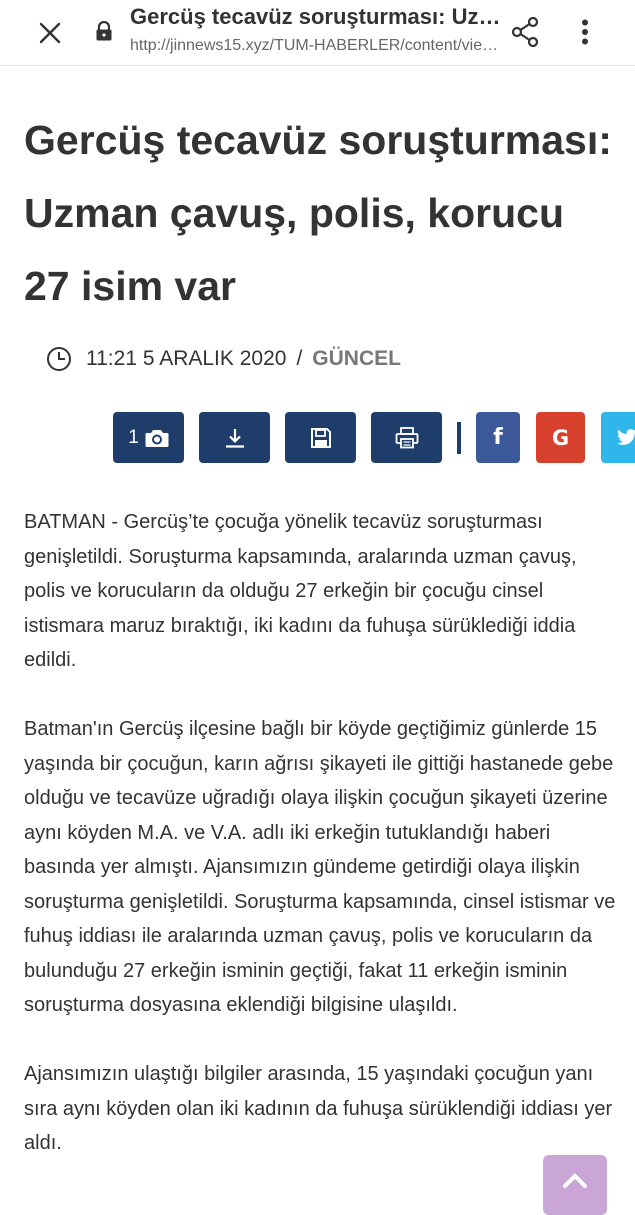 The image size is (635, 1215). I want to click on toolbar-divider, so click(459, 437).